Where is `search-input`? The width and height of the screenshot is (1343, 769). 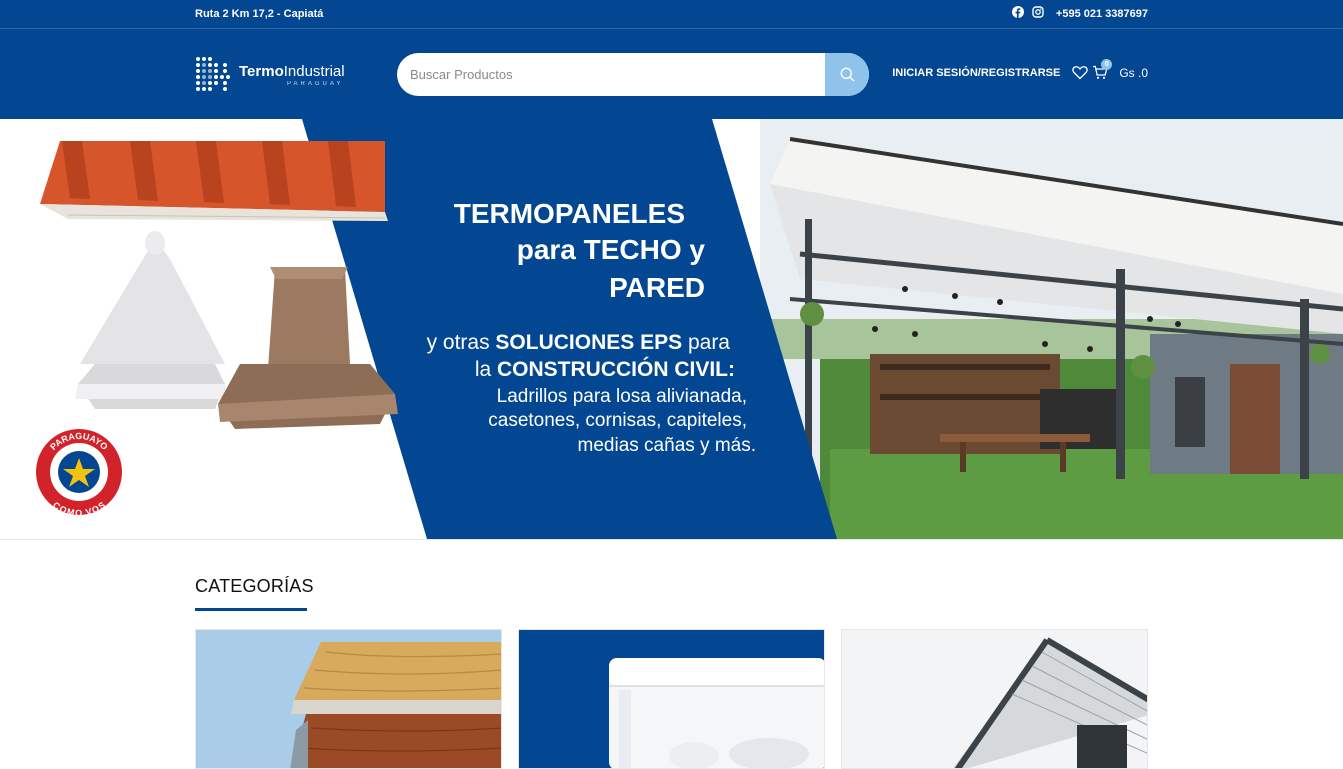
search-input is located at coordinates (611, 74).